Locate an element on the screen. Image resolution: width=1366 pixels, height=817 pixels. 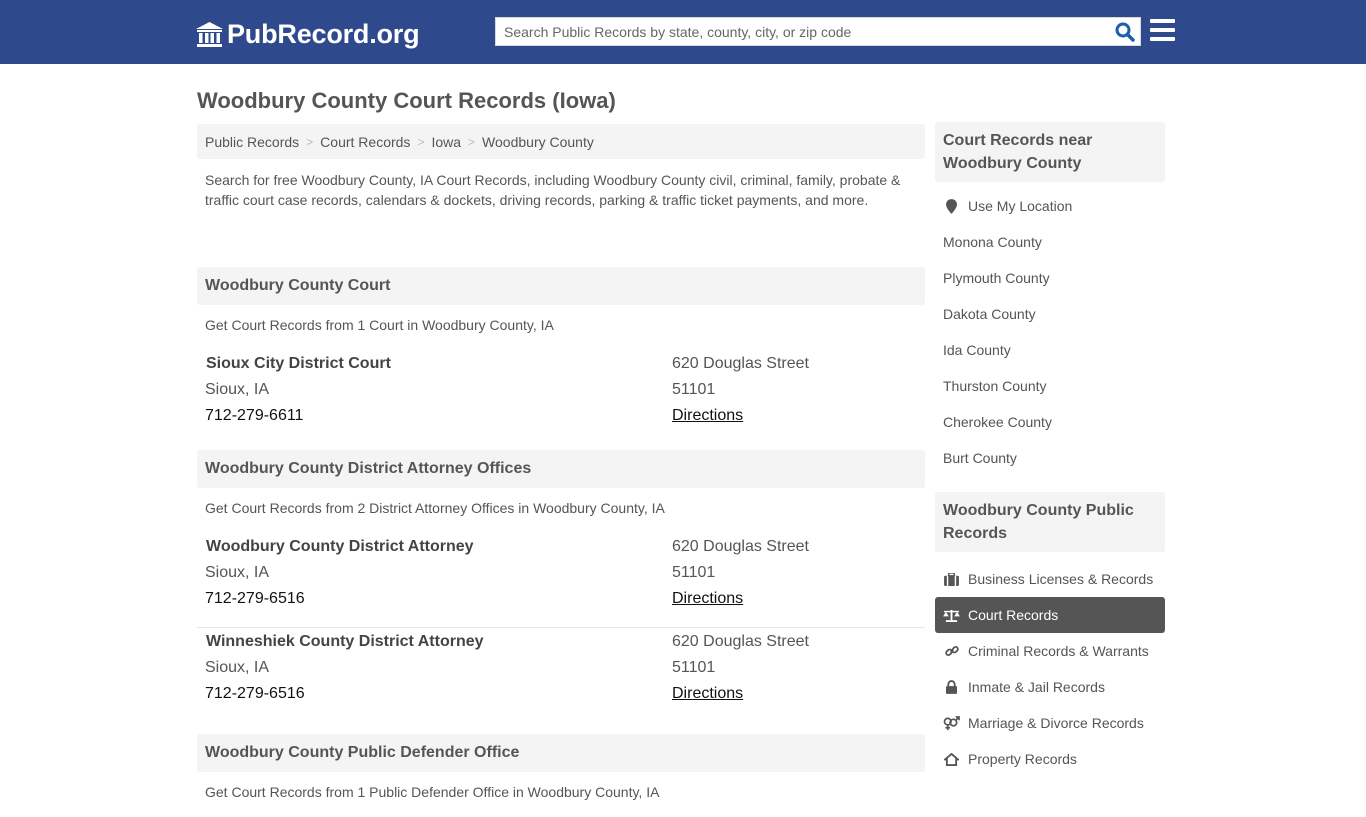
sidebar-item-marriage-records: Marriage & Divorce Records is located at coordinates (1050, 723).